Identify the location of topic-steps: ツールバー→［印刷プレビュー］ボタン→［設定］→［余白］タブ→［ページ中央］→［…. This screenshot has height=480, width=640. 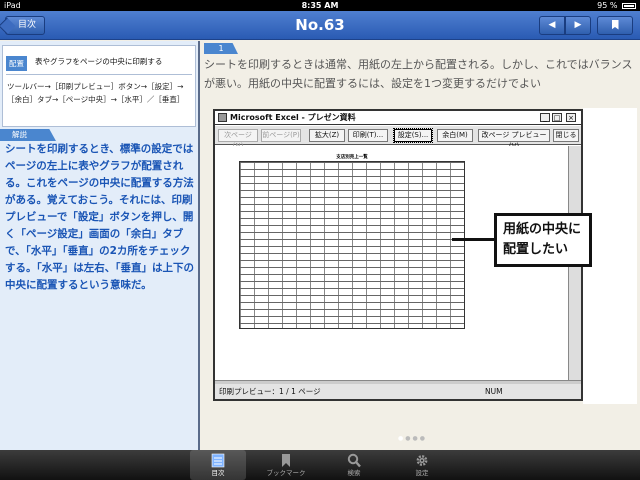
(96, 93).